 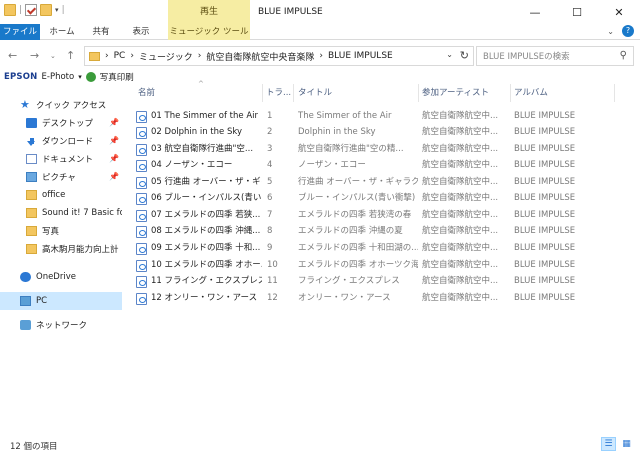 What do you see at coordinates (360, 56) in the screenshot?
I see `breadcrumb-album: BLUE IMPULSE` at bounding box center [360, 56].